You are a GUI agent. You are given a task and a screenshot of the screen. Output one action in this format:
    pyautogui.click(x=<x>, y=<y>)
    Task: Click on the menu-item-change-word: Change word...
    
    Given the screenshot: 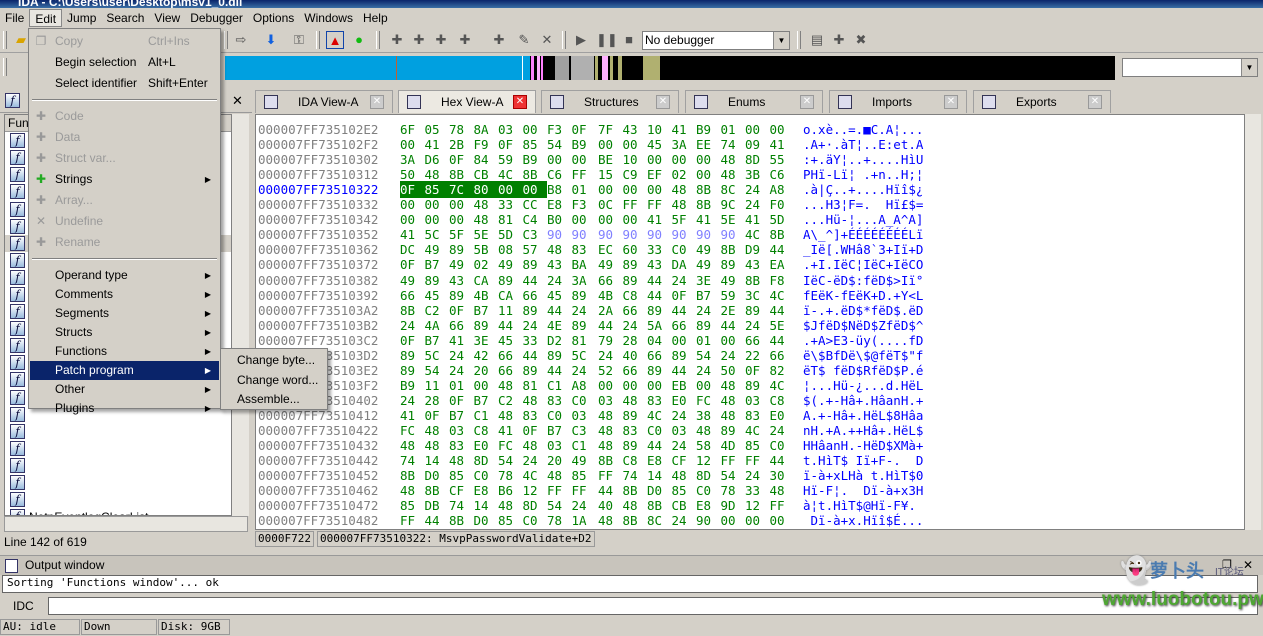 What is the action you would take?
    pyautogui.click(x=274, y=380)
    